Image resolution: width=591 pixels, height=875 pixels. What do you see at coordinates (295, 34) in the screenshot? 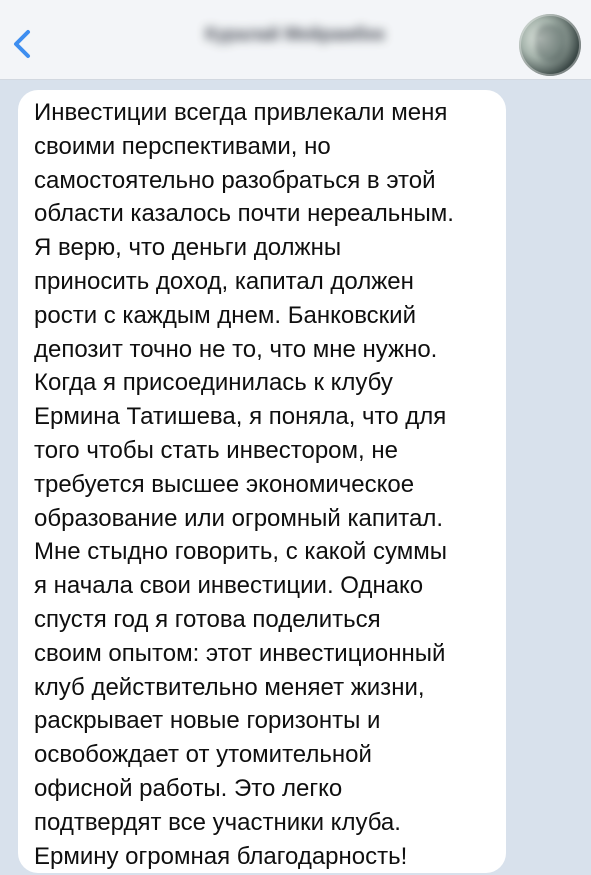
I see `contact-name: Куралай Мейрамбек` at bounding box center [295, 34].